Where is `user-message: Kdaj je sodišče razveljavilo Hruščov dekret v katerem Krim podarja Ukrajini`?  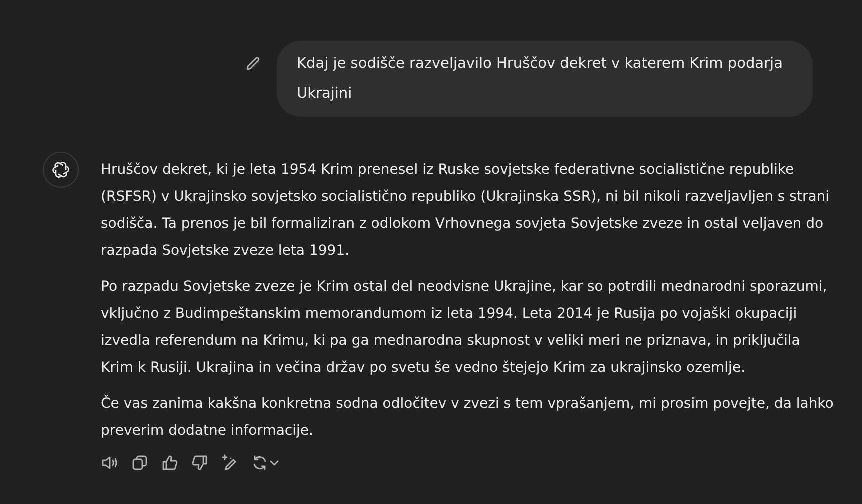
user-message: Kdaj je sodišče razveljavilo Hruščov dekret v katerem Krim podarja Ukrajini is located at coordinates (545, 79).